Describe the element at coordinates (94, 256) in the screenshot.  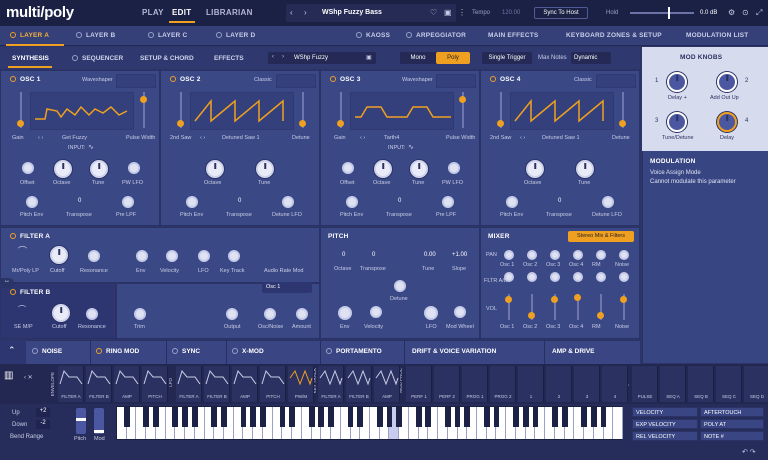
I see `filter-a-resonance-knob` at that location.